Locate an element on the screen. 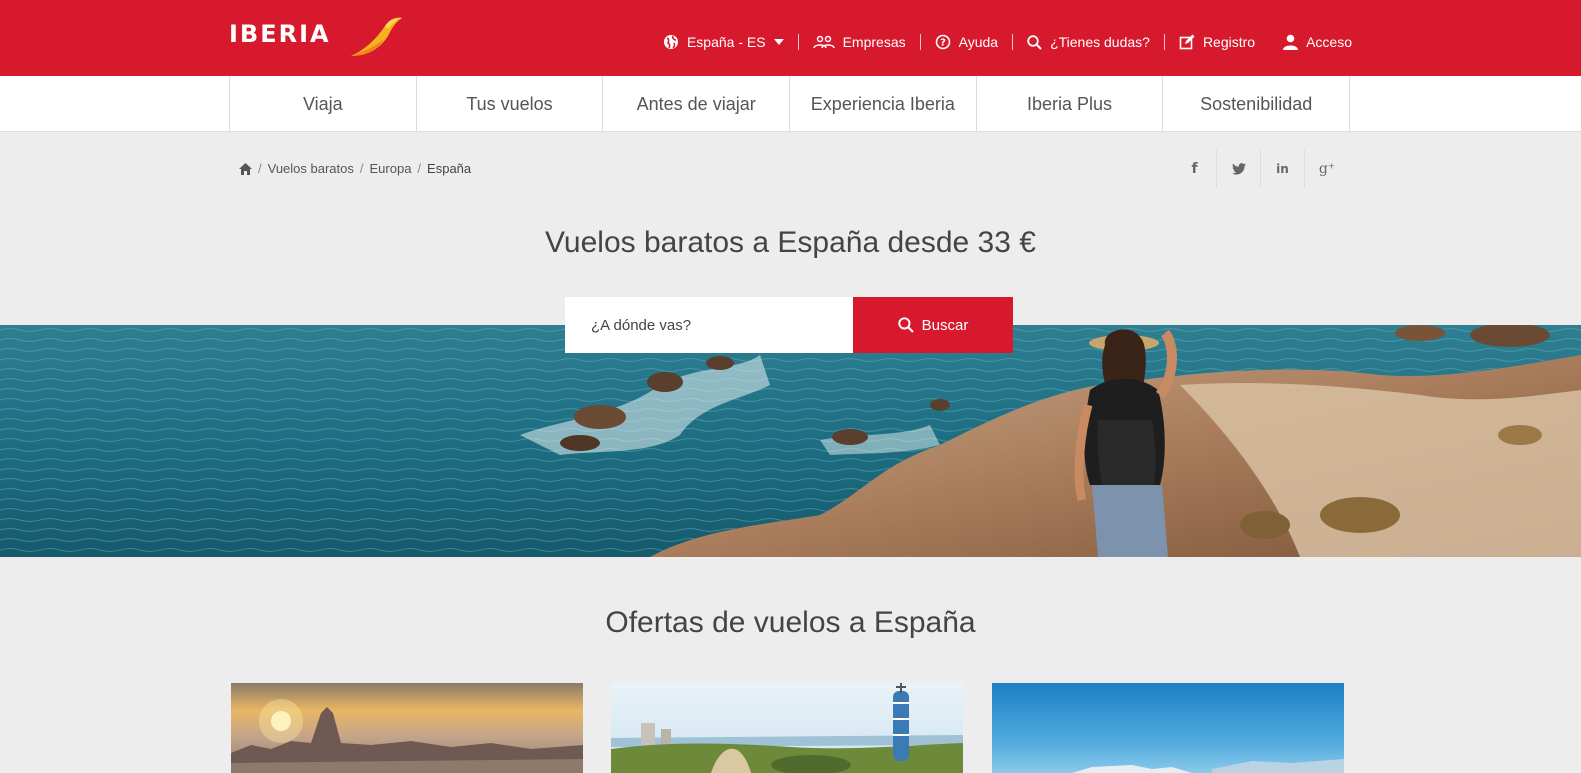 The height and width of the screenshot is (773, 1581). login-label: Acceso is located at coordinates (1329, 42).